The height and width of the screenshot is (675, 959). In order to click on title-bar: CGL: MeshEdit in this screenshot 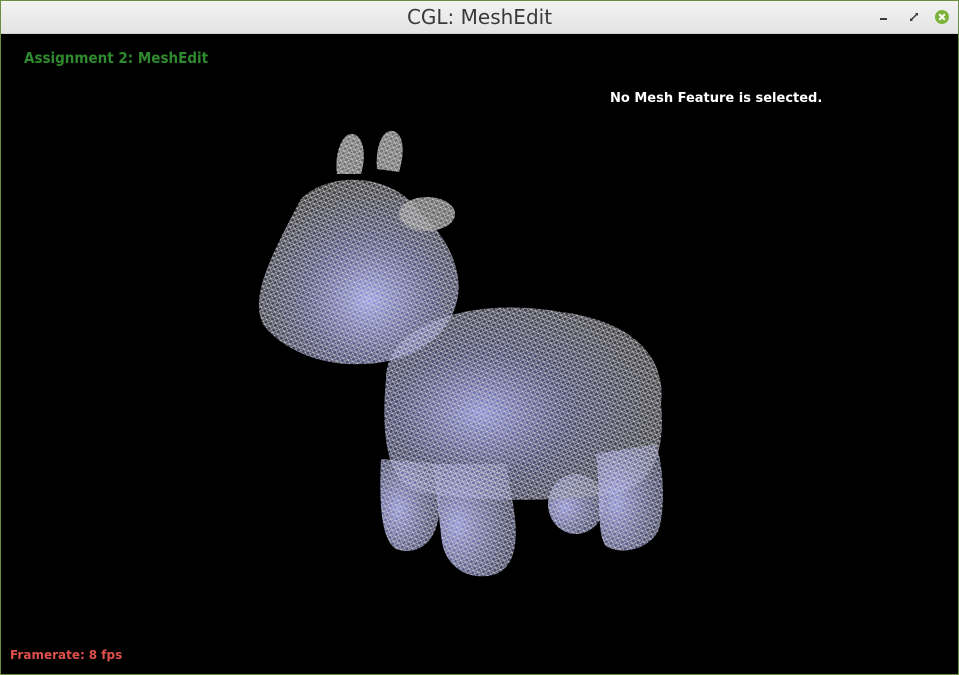, I will do `click(479, 17)`.